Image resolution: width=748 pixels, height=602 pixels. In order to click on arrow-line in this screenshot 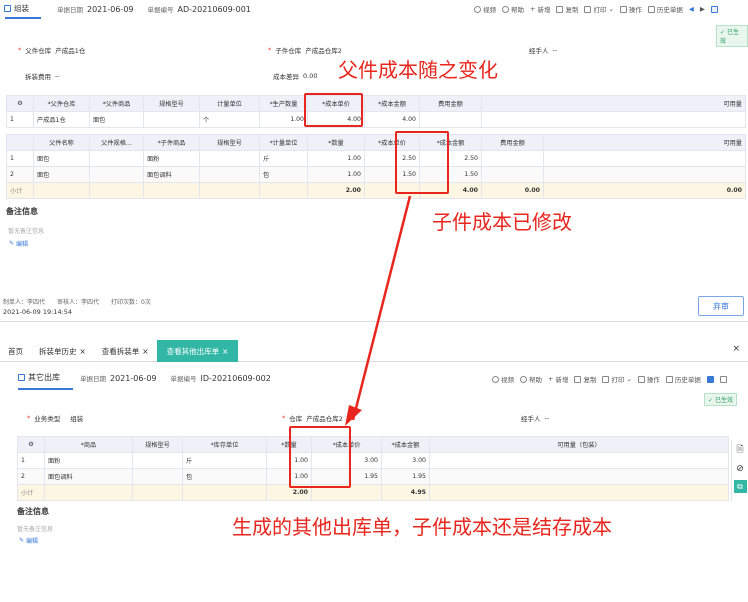, I will do `click(381, 308)`.